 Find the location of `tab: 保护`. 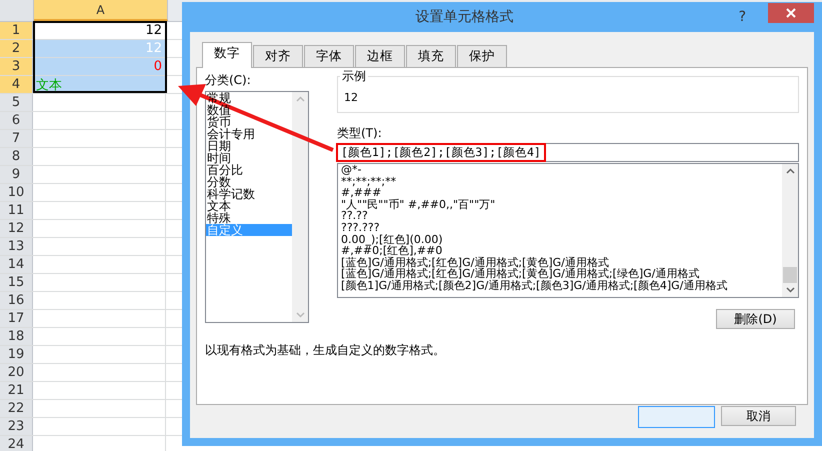

tab: 保护 is located at coordinates (482, 56).